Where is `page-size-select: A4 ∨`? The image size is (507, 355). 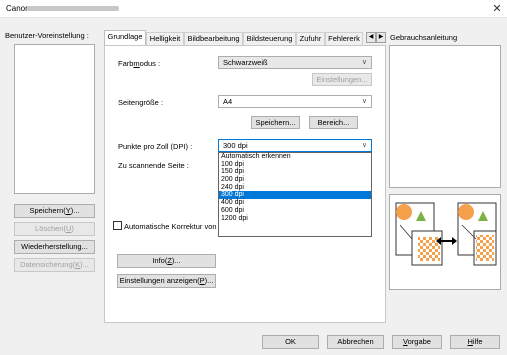
page-size-select: A4 ∨ is located at coordinates (295, 101).